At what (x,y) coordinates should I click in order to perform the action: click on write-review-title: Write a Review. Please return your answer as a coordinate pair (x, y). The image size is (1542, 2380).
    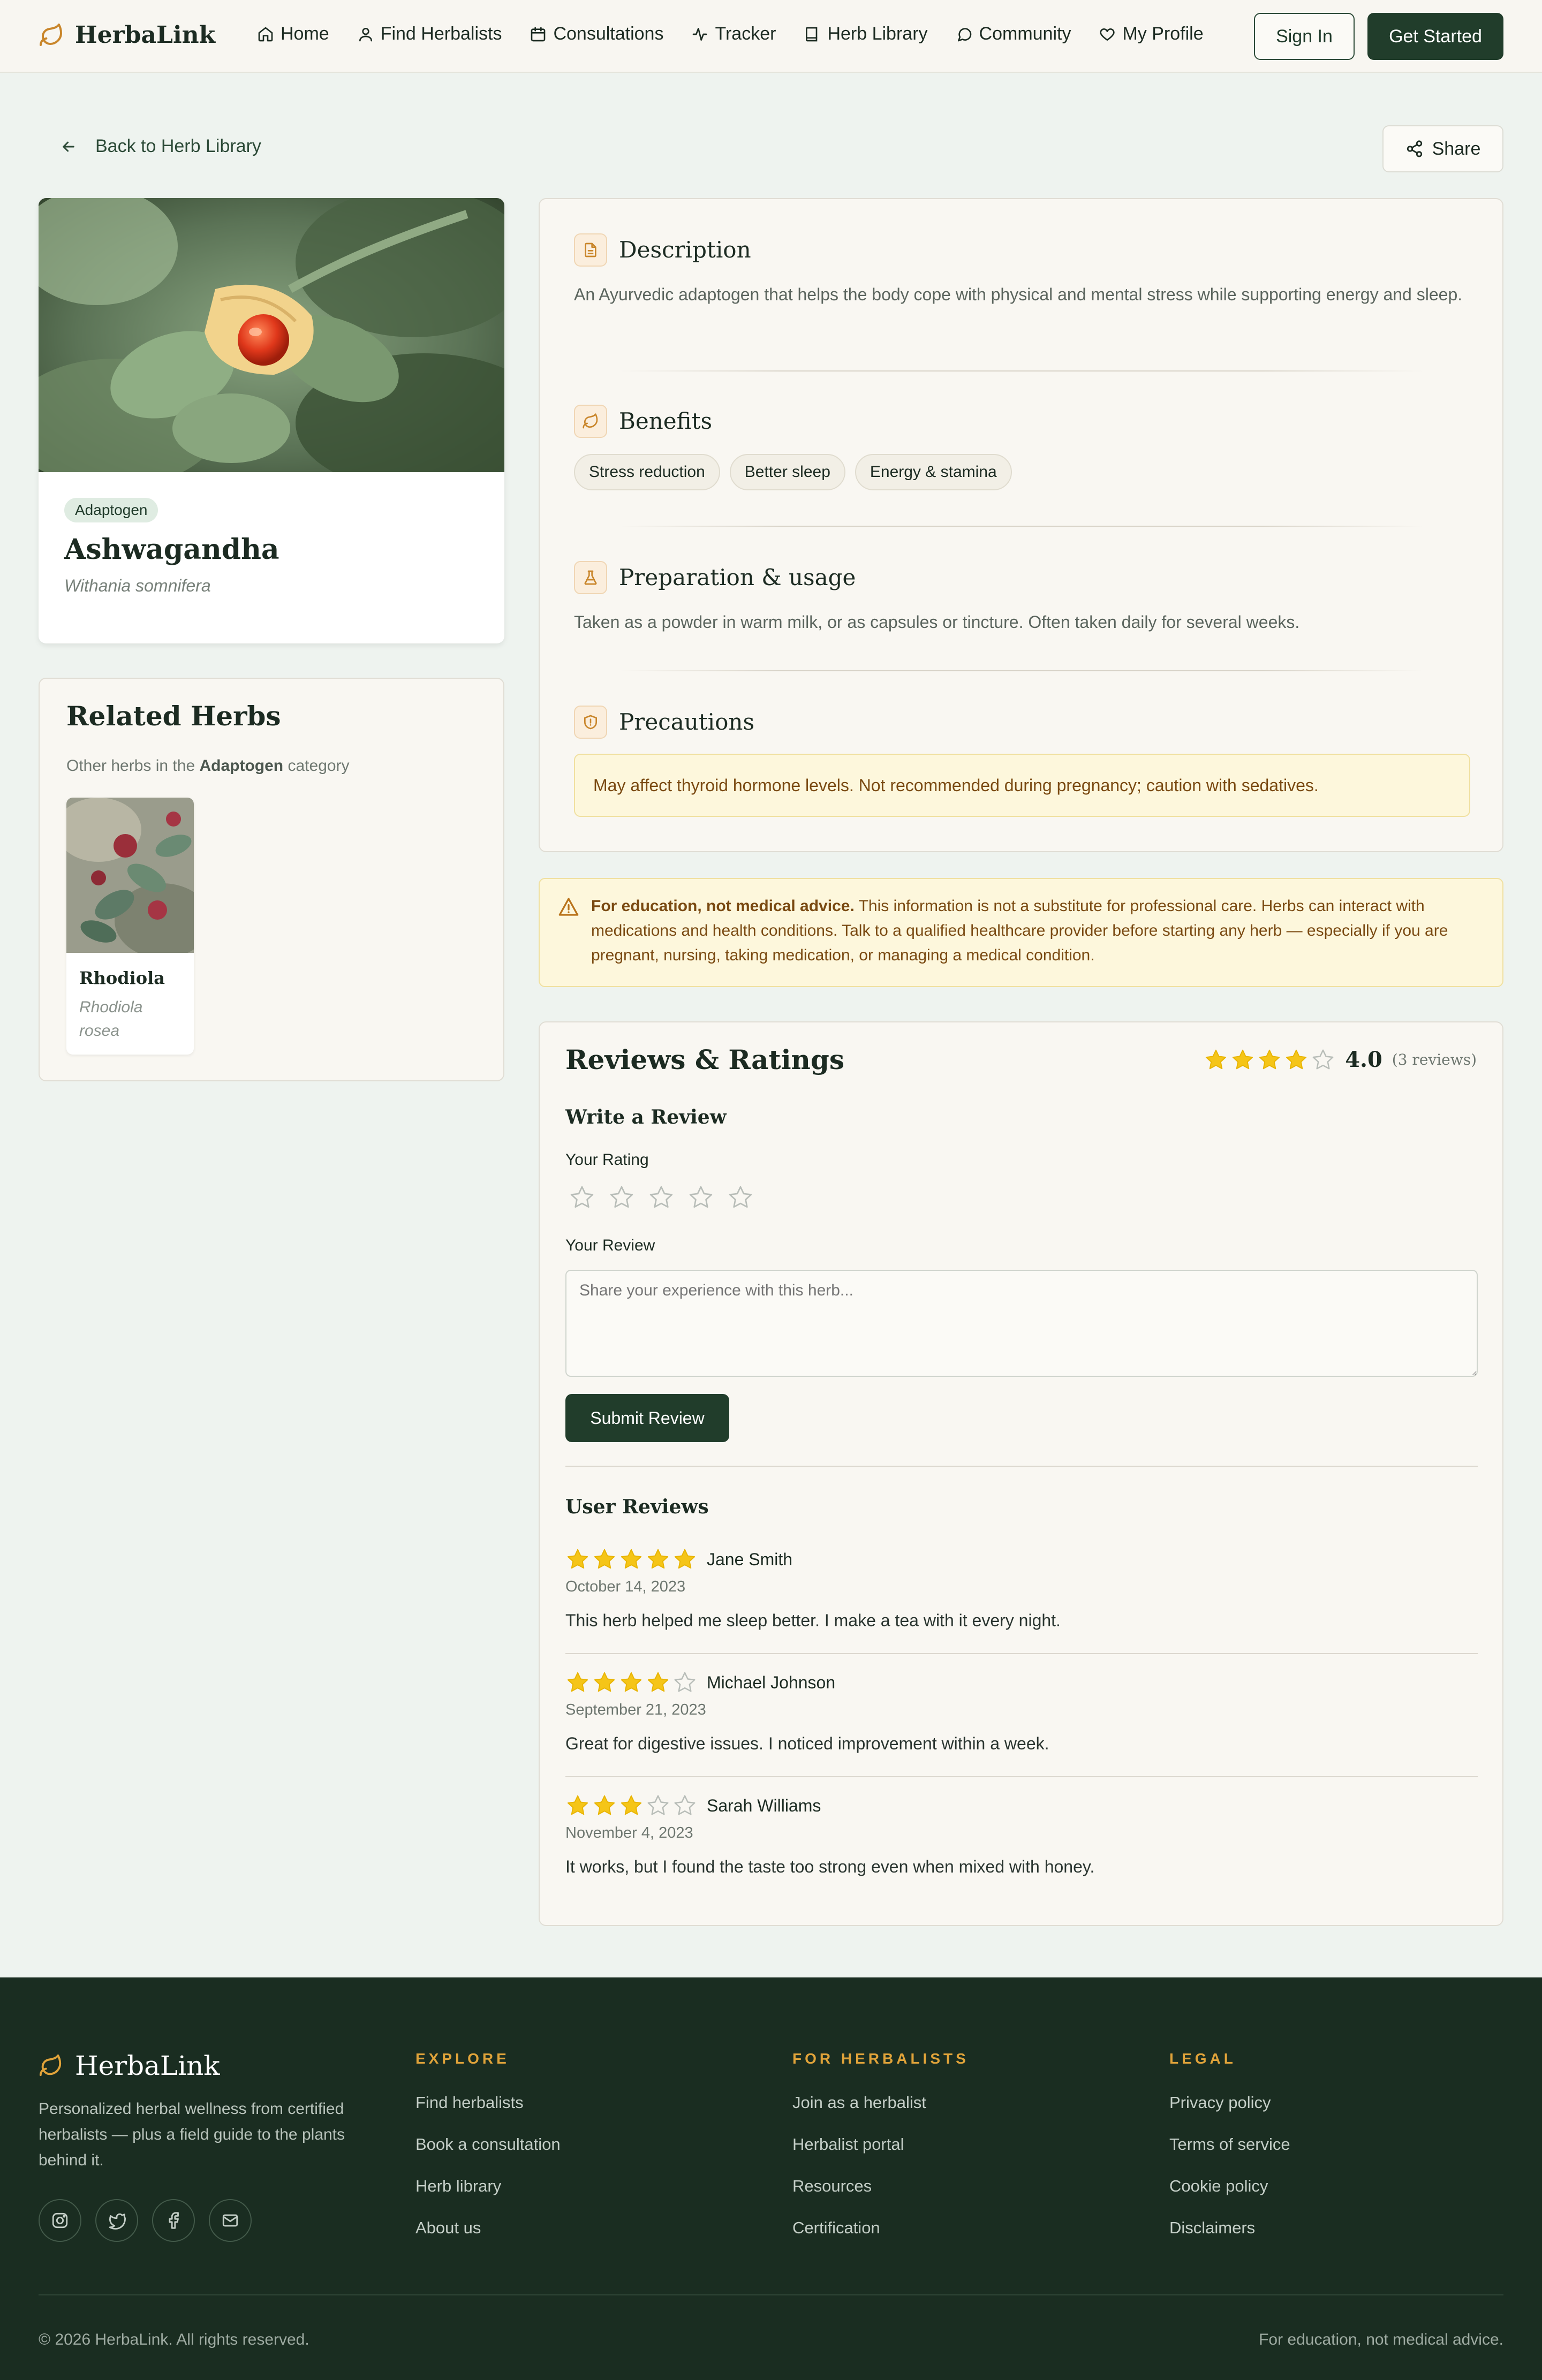
    Looking at the image, I should click on (646, 1117).